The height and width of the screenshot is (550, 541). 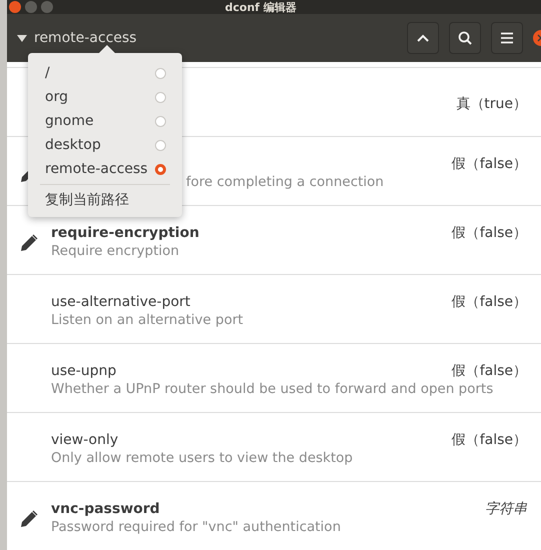 I want to click on dropdown-icon, so click(x=22, y=38).